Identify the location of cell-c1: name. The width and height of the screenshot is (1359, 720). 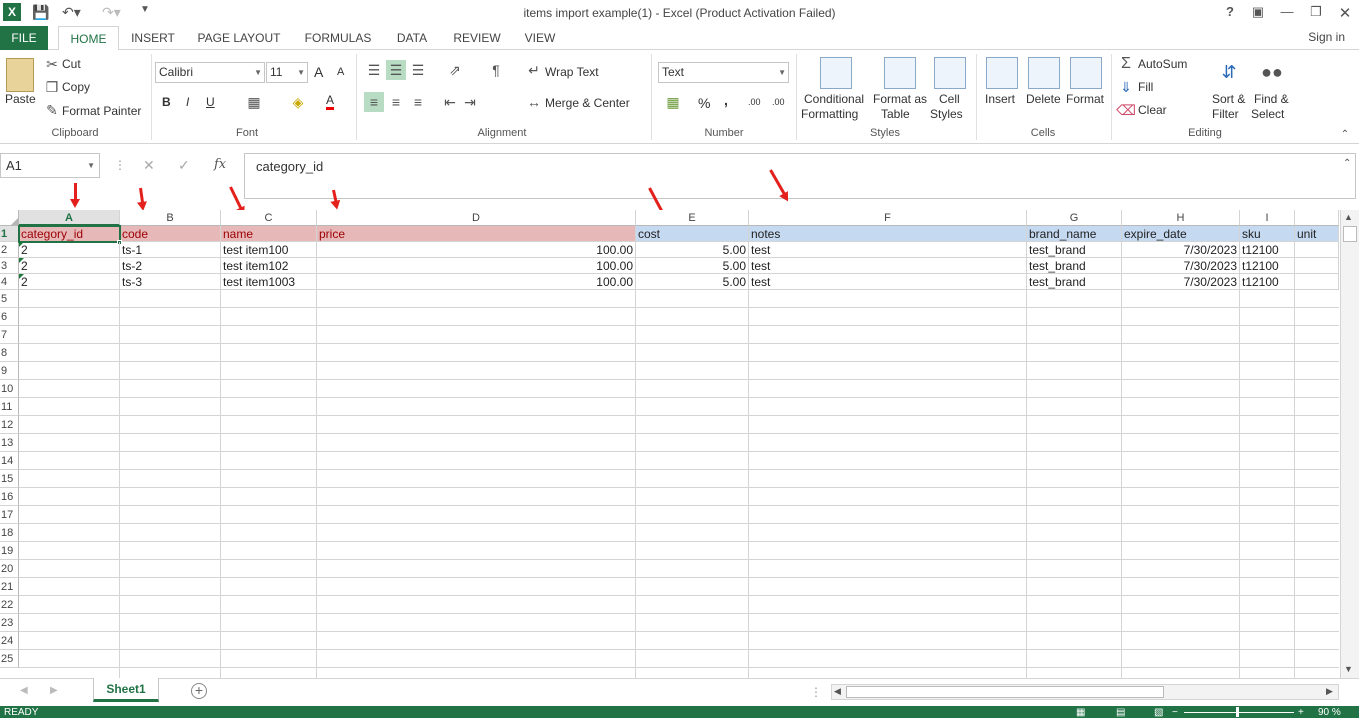
(269, 234).